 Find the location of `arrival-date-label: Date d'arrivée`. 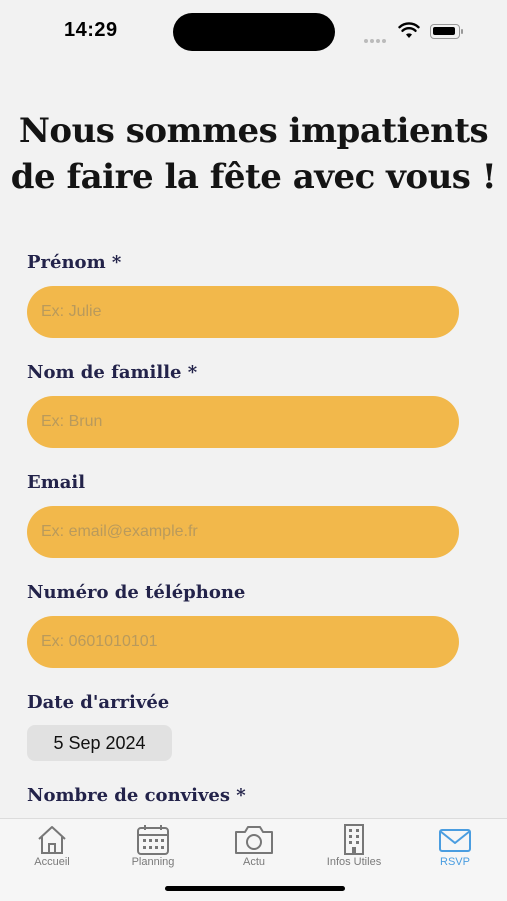

arrival-date-label: Date d'arrivée is located at coordinates (98, 702).